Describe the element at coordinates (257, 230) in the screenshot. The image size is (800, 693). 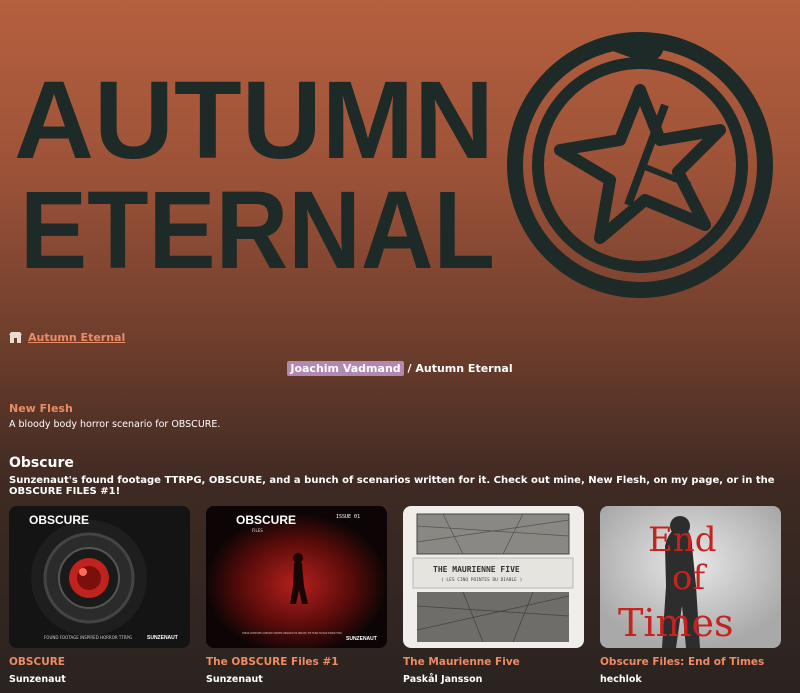
I see `banner-title-line2: ETERNAL` at that location.